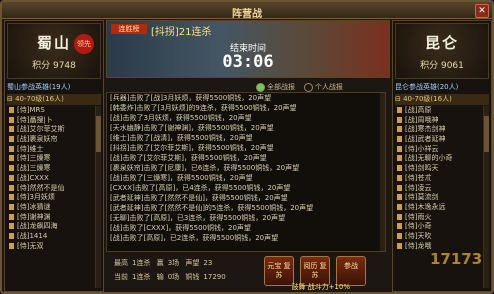 Image resolution: width=494 pixels, height=294 pixels. I want to click on left-roster-member: [侍]冰猜谜, so click(51, 208).